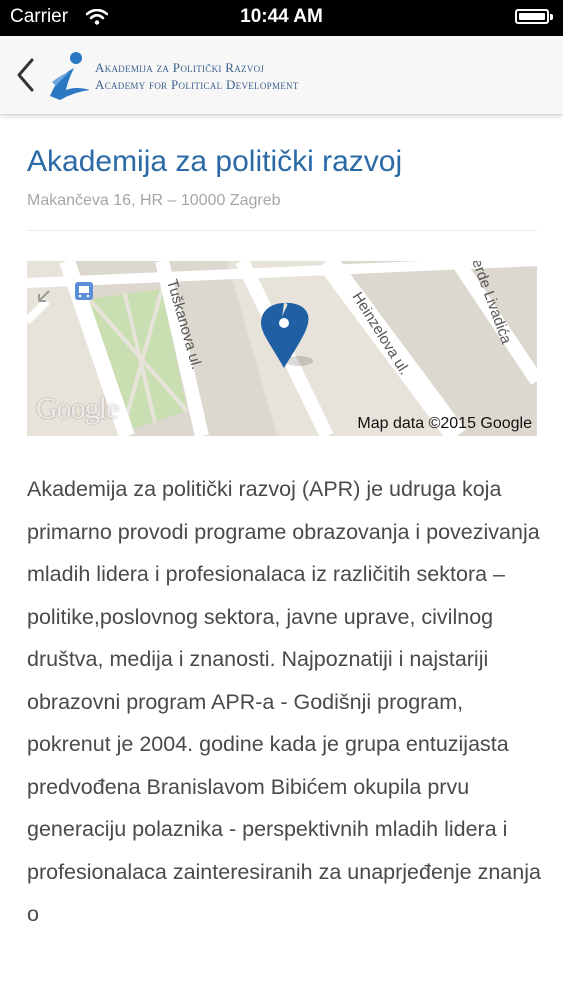  What do you see at coordinates (444, 424) in the screenshot?
I see `map-attribution: Map data ©2015 Google` at bounding box center [444, 424].